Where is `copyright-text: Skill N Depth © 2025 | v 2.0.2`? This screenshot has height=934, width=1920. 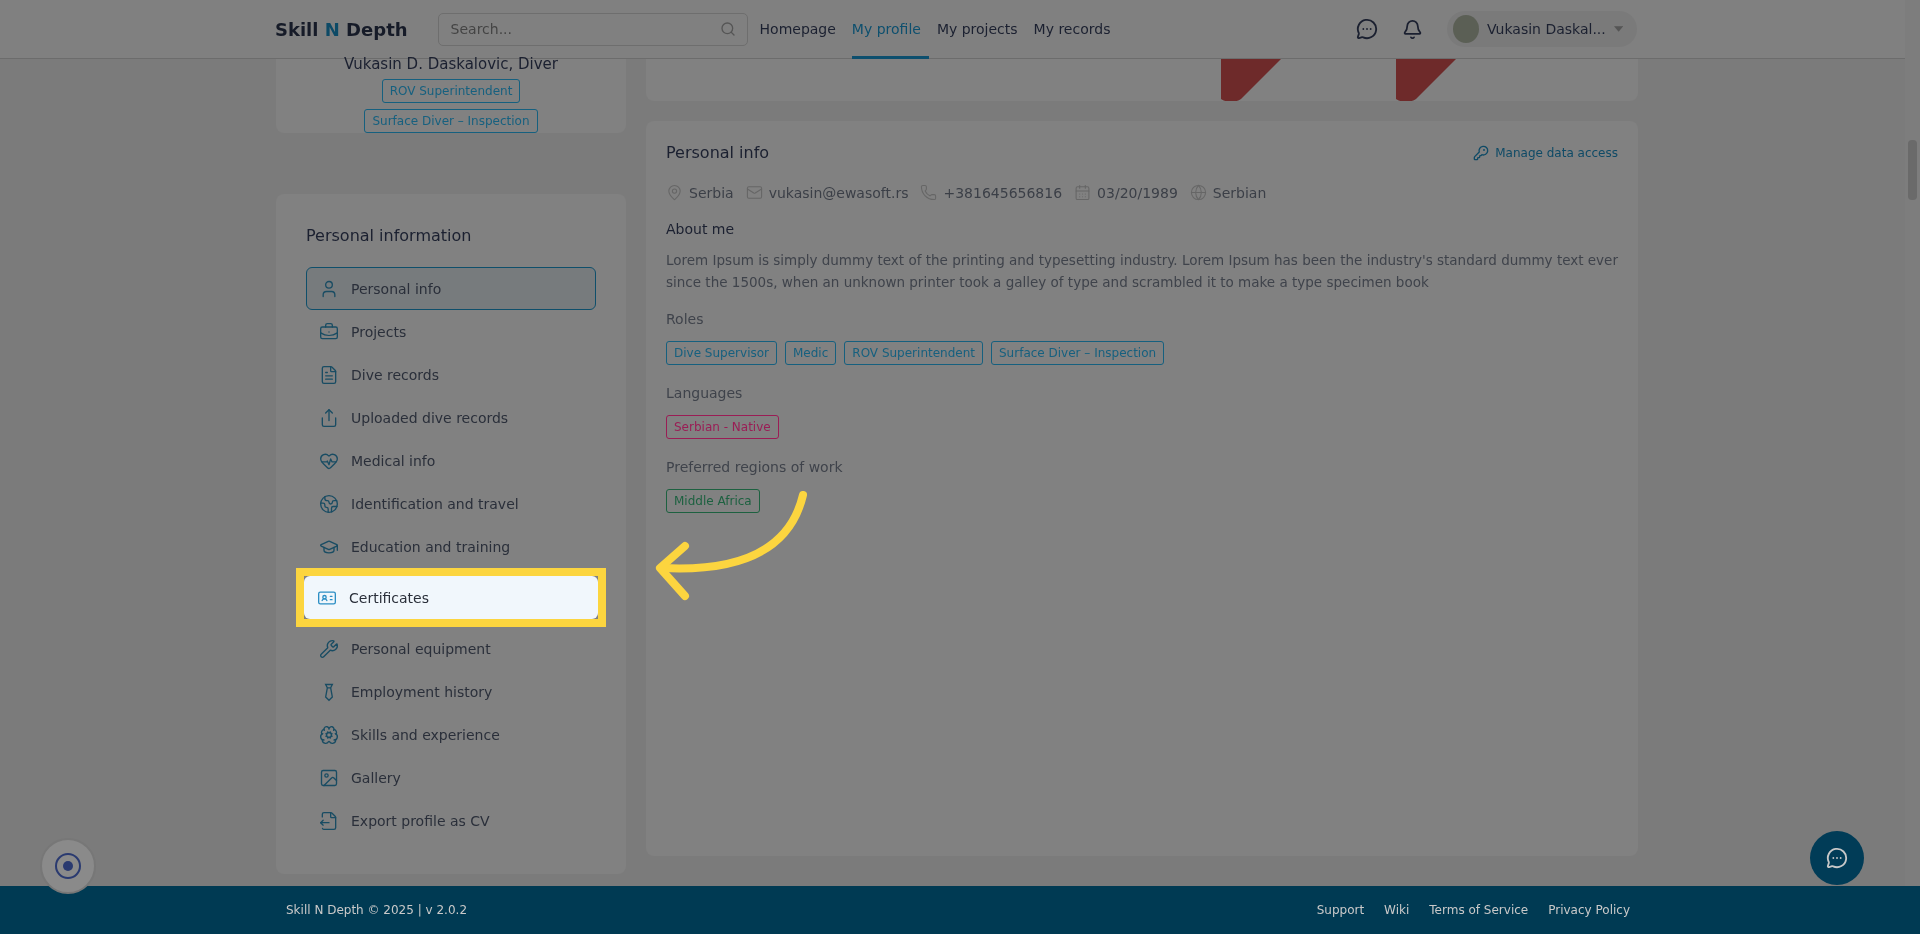
copyright-text: Skill N Depth © 2025 | v 2.0.2 is located at coordinates (376, 910).